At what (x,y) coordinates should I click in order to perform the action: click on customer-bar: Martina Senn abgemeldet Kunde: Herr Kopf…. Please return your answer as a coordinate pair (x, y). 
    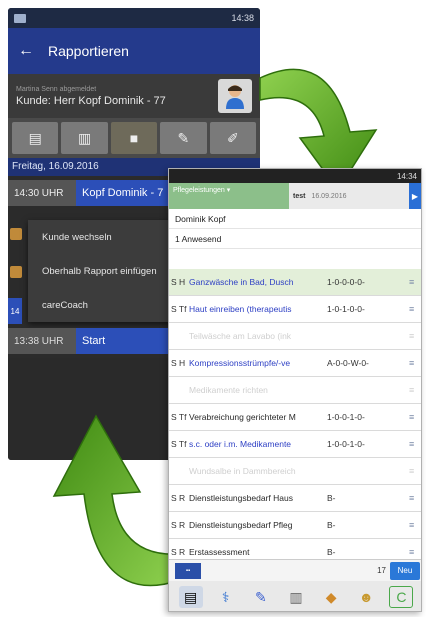
    Looking at the image, I should click on (134, 96).